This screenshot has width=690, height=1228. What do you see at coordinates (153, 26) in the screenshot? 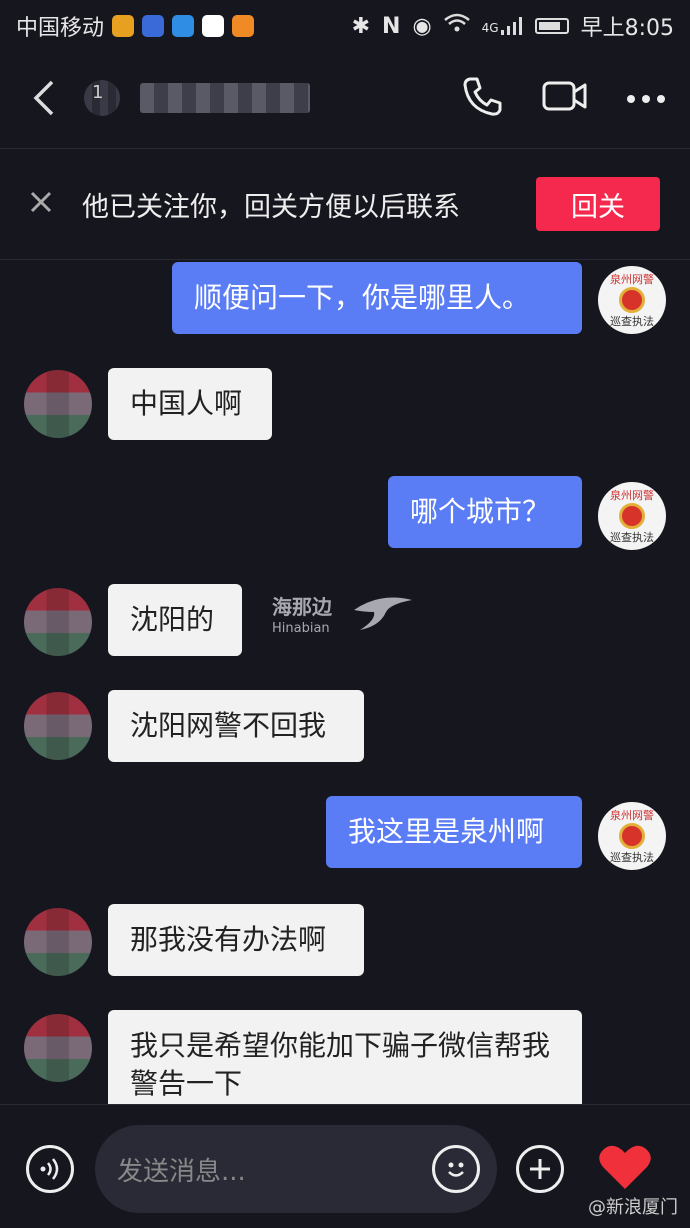
I see `baidu-app-icon` at bounding box center [153, 26].